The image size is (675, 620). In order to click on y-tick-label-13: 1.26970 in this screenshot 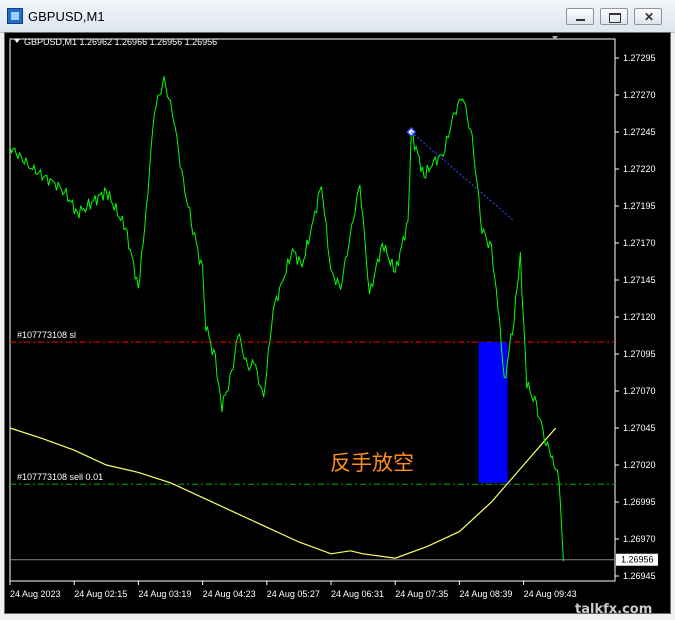, I will do `click(639, 539)`.